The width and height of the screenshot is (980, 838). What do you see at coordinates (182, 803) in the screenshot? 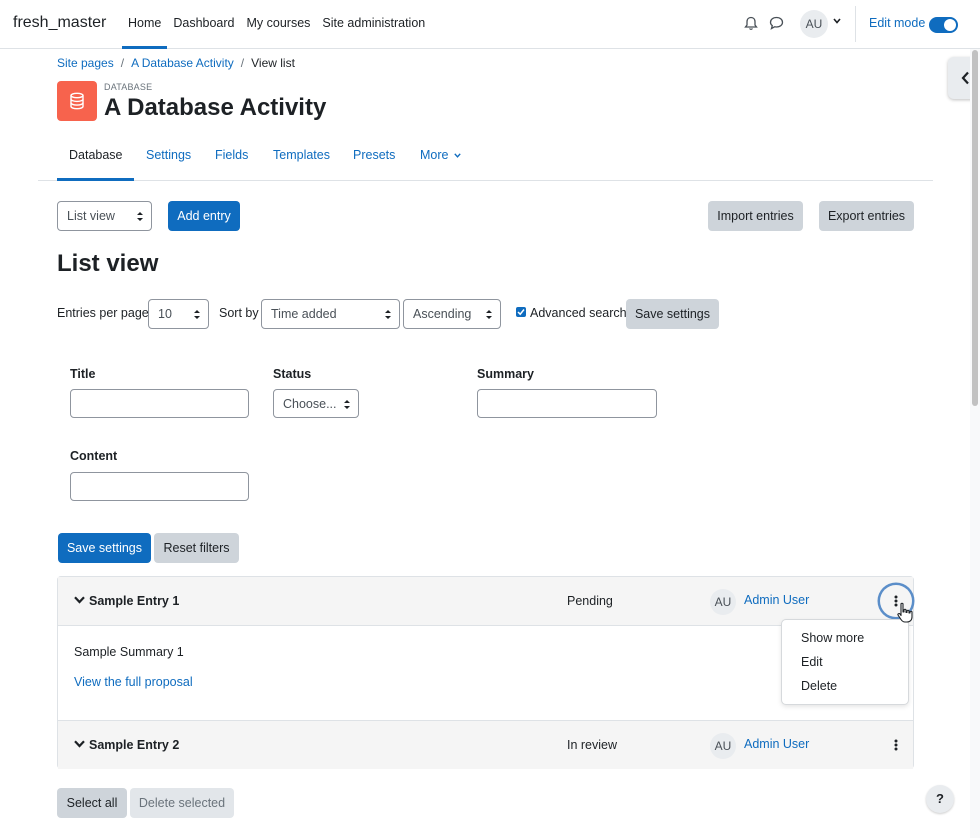
I see `delete-selected-button: Delete selected` at bounding box center [182, 803].